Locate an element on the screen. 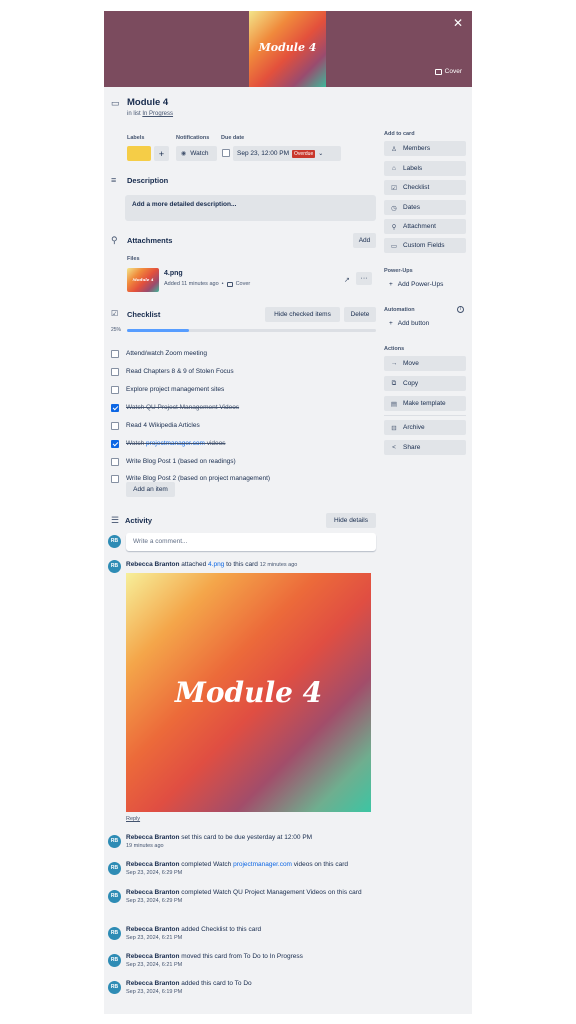 The image size is (576, 1024). activity-attach-pre: attached is located at coordinates (194, 564).